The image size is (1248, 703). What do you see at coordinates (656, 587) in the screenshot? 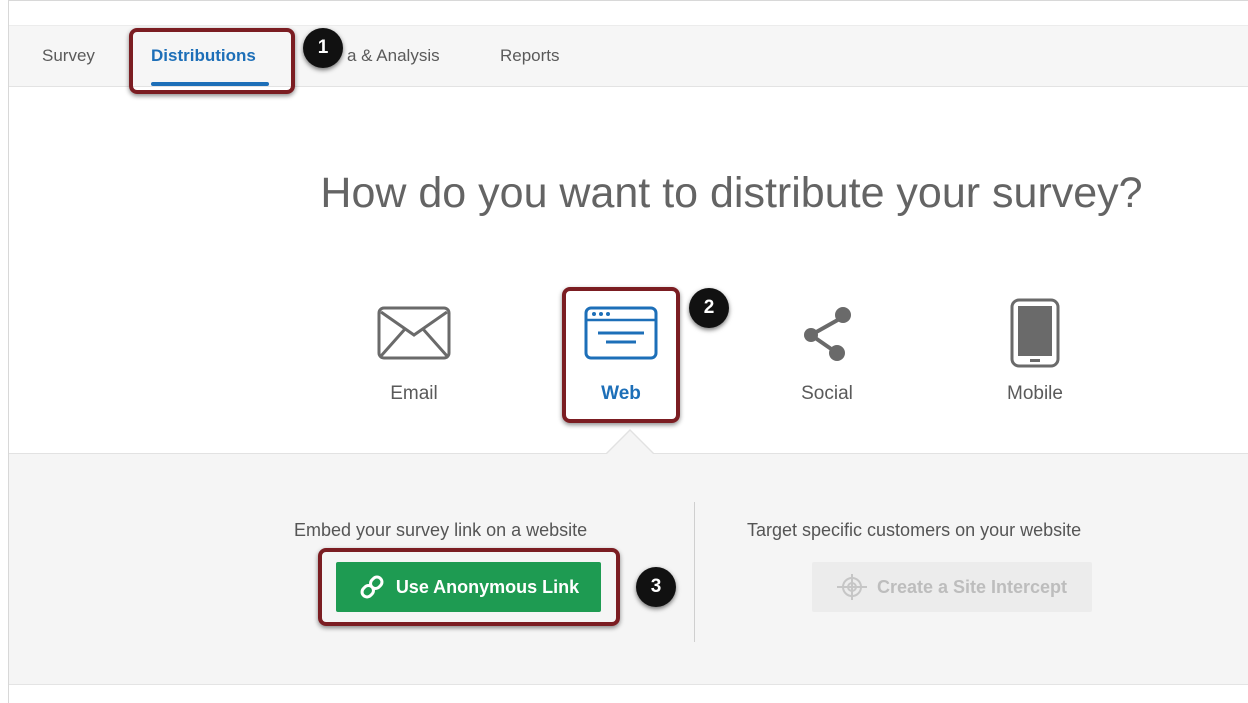
I see `callout-number-3: 3` at bounding box center [656, 587].